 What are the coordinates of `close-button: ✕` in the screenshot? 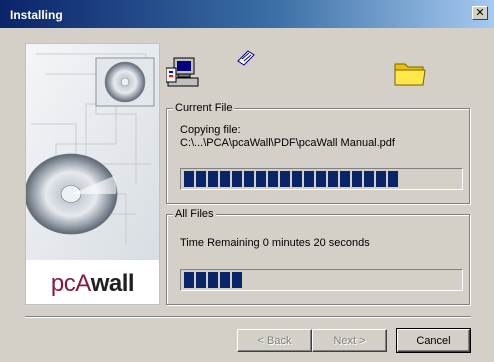 It's located at (480, 13).